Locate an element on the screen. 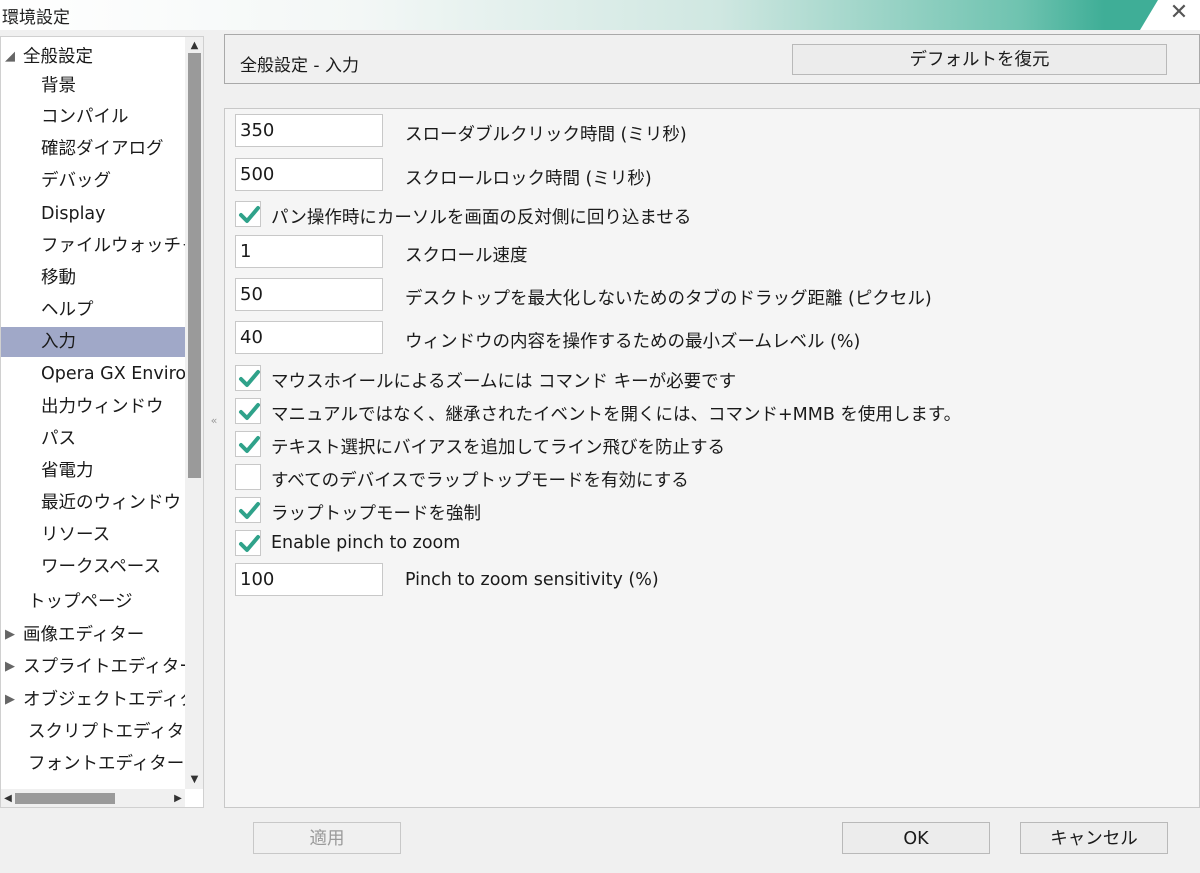  tree-item-label: スクリプトエディター is located at coordinates (106, 732).